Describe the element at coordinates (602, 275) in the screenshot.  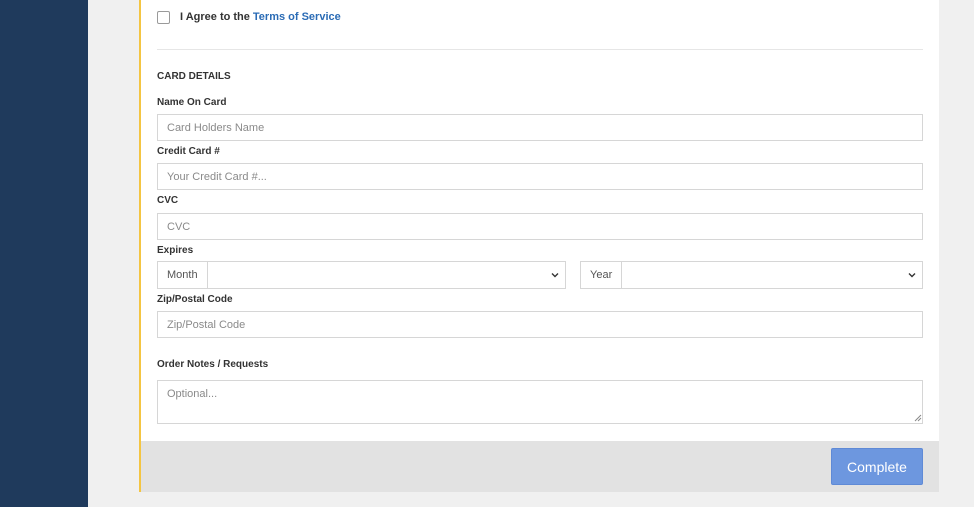
I see `year-addon: Year` at that location.